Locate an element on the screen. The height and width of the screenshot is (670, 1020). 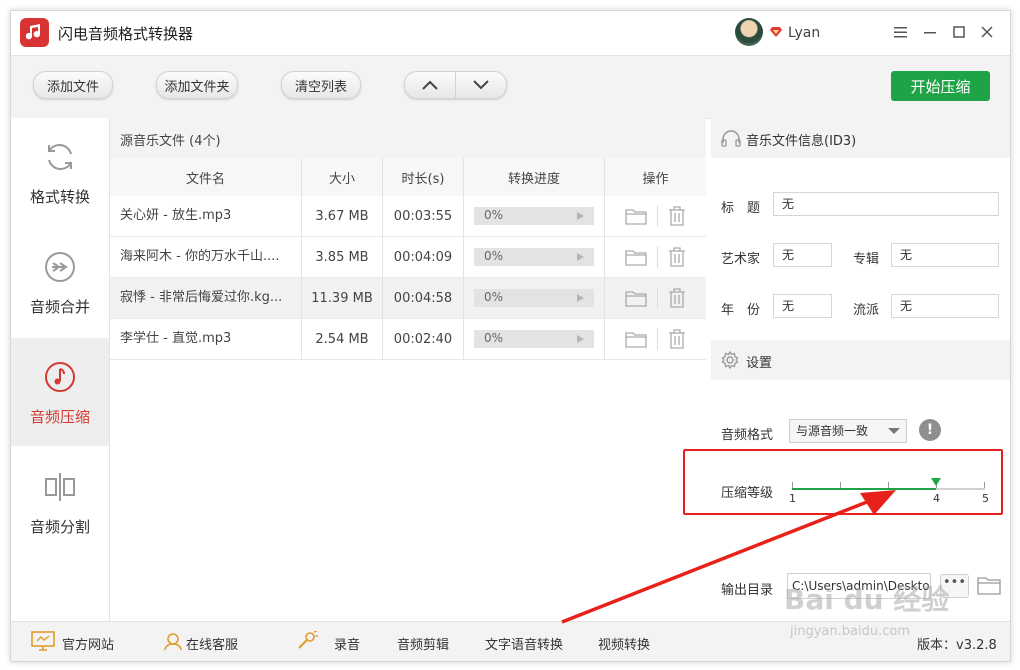
headphones-icon is located at coordinates (731, 138).